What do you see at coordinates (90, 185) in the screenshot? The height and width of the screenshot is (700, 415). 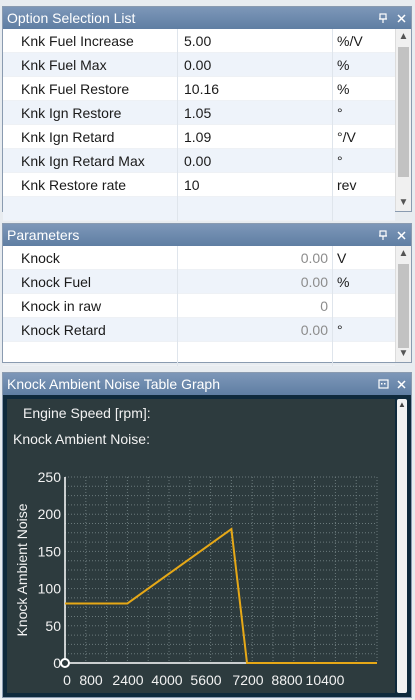 I see `row-name: Knk Restore rate` at bounding box center [90, 185].